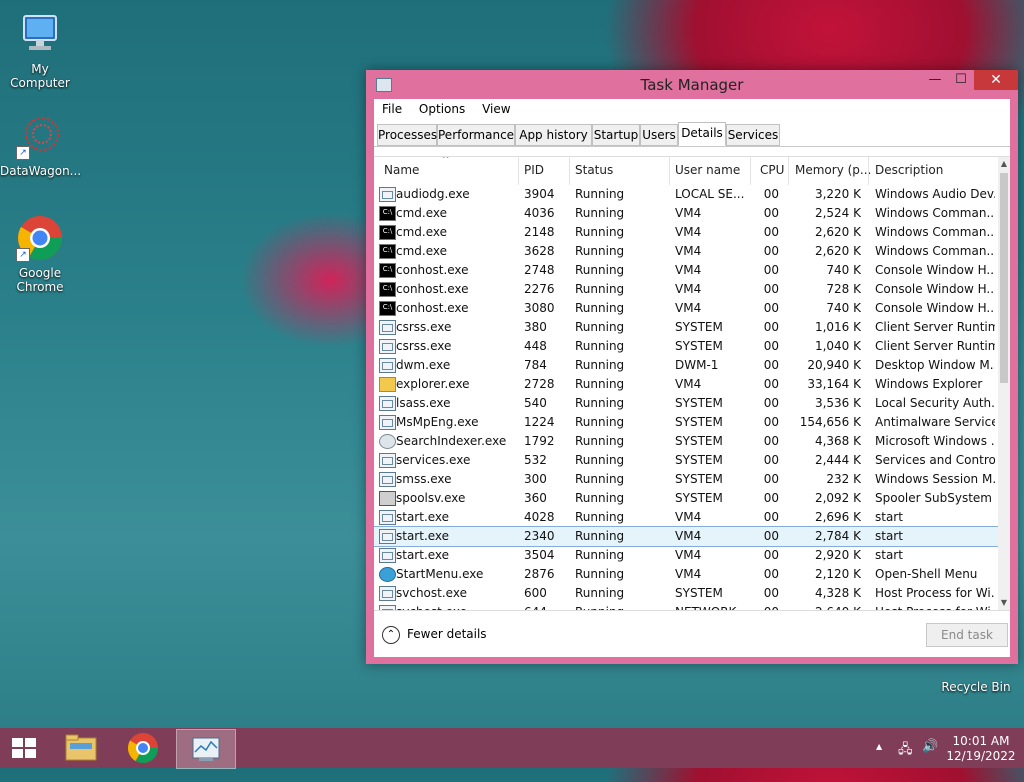  I want to click on vertical-scrollbar: ▲ ▼, so click(1004, 383).